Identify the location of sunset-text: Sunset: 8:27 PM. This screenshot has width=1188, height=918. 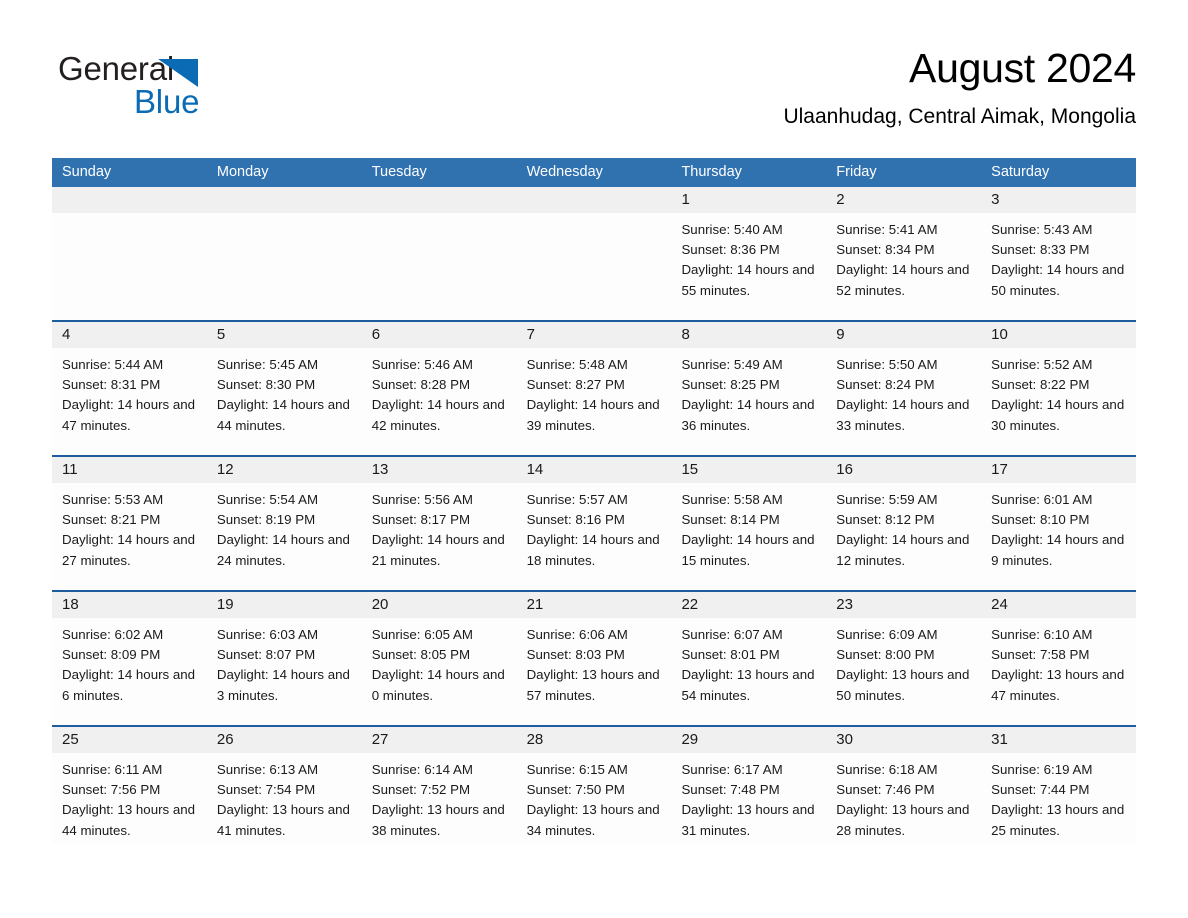
(575, 385).